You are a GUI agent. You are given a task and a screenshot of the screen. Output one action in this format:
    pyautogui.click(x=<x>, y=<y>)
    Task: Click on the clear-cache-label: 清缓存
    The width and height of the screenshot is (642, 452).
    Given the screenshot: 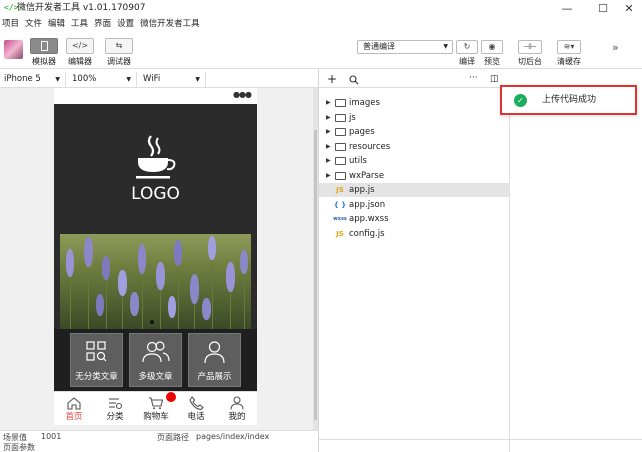 What is the action you would take?
    pyautogui.click(x=569, y=61)
    